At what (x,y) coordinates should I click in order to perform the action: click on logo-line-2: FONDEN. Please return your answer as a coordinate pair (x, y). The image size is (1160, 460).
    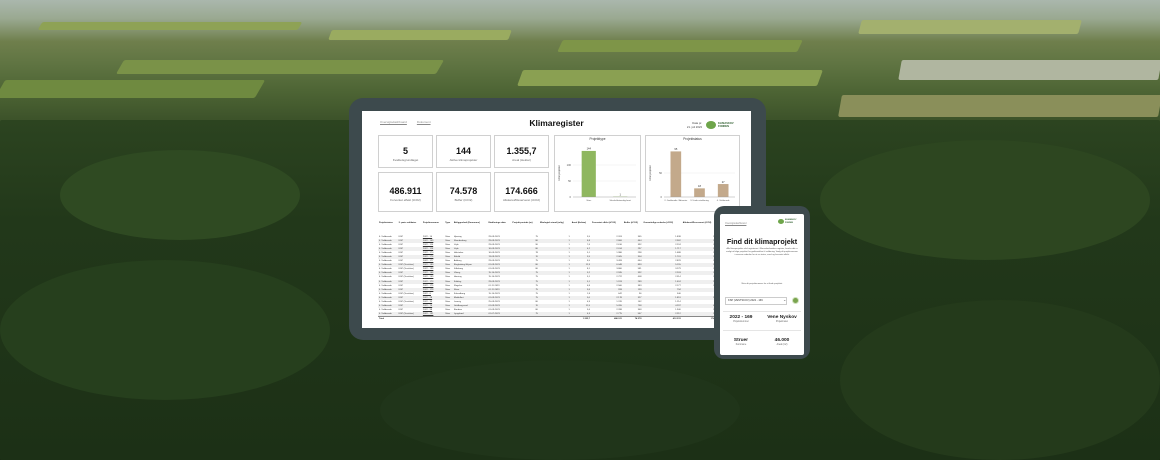
    Looking at the image, I should click on (789, 222).